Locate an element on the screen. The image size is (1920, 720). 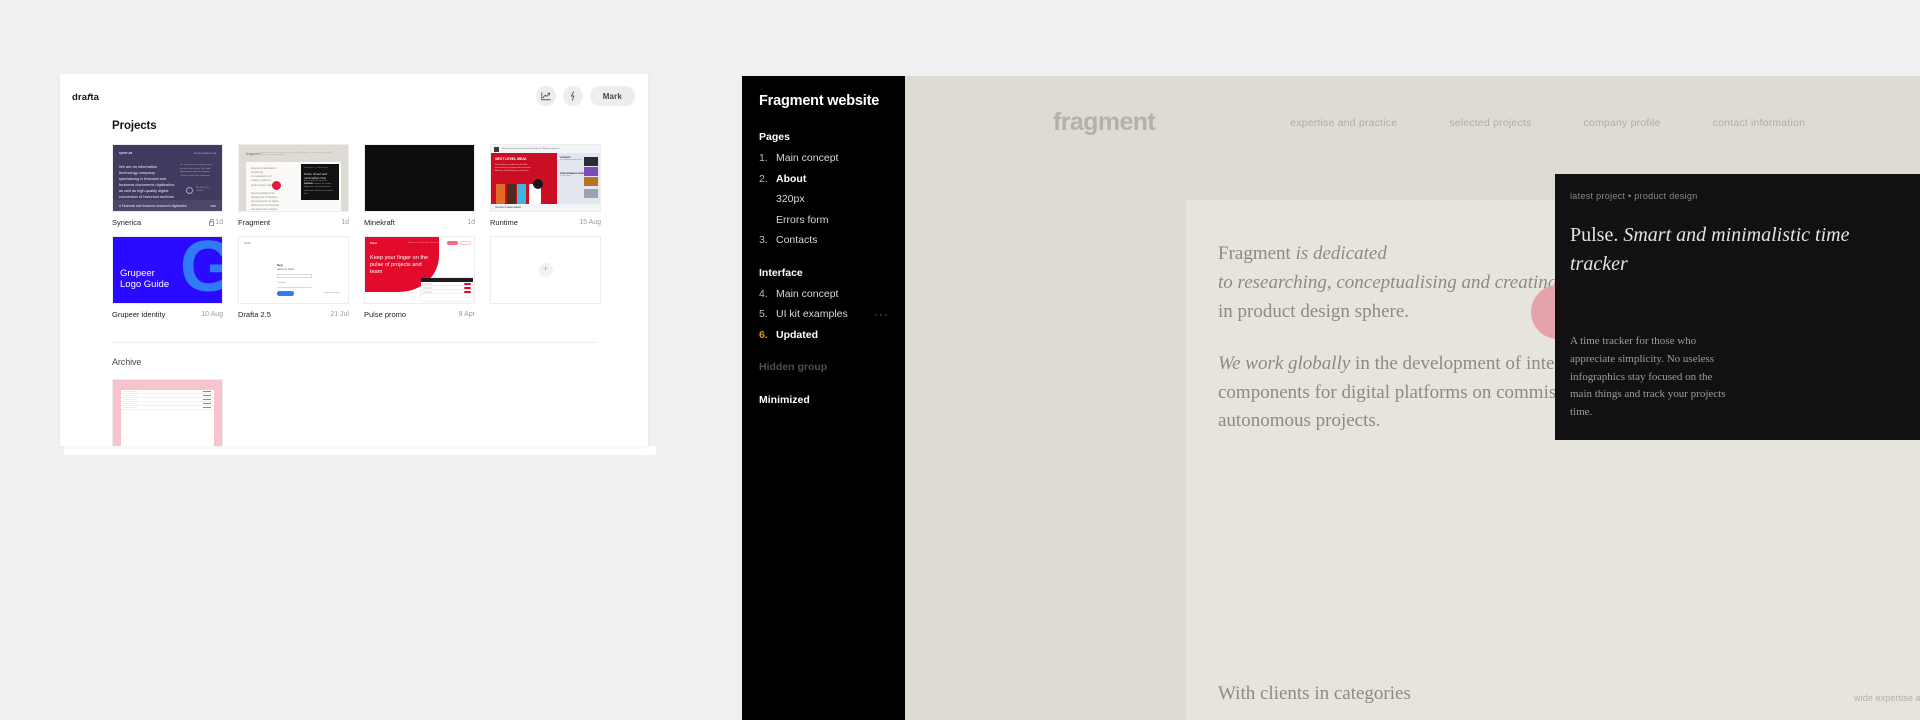
card-meta: Fragment 1d is located at coordinates (293, 222).